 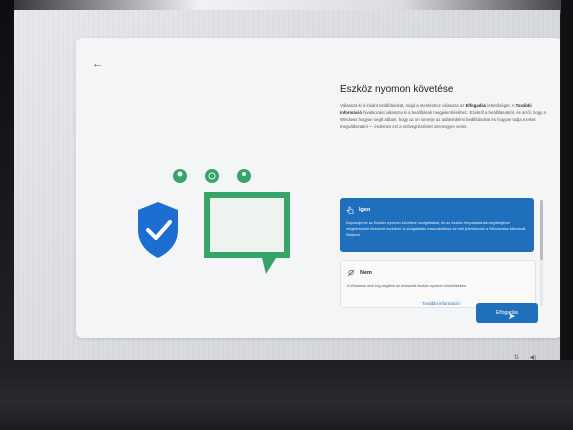 I want to click on device-tracking-illustration, so click(x=214, y=221).